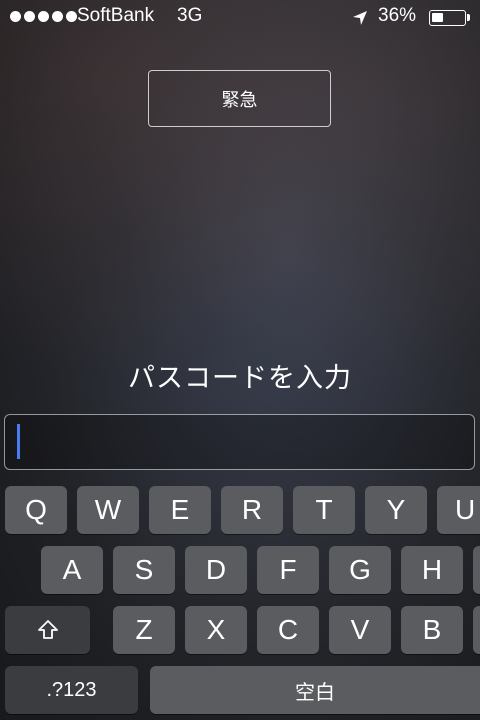  I want to click on key-f: F, so click(288, 570).